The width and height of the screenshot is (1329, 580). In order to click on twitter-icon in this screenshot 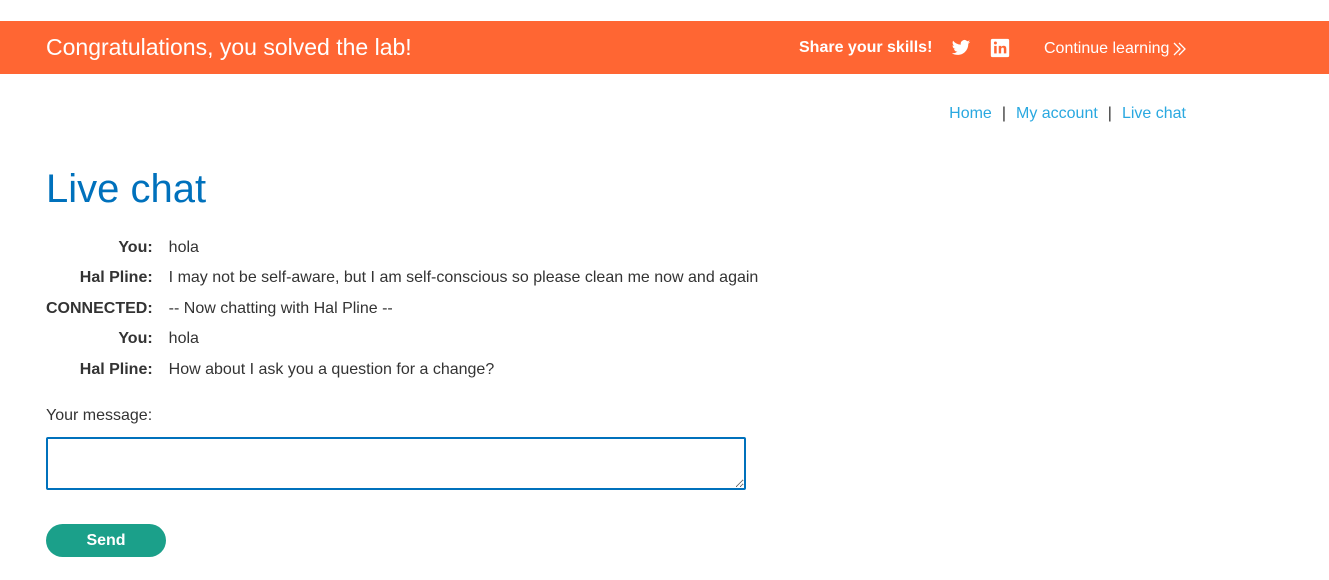, I will do `click(961, 48)`.